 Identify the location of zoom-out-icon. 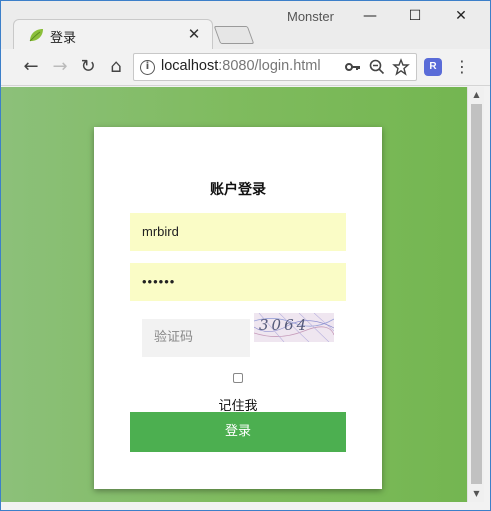
(377, 67).